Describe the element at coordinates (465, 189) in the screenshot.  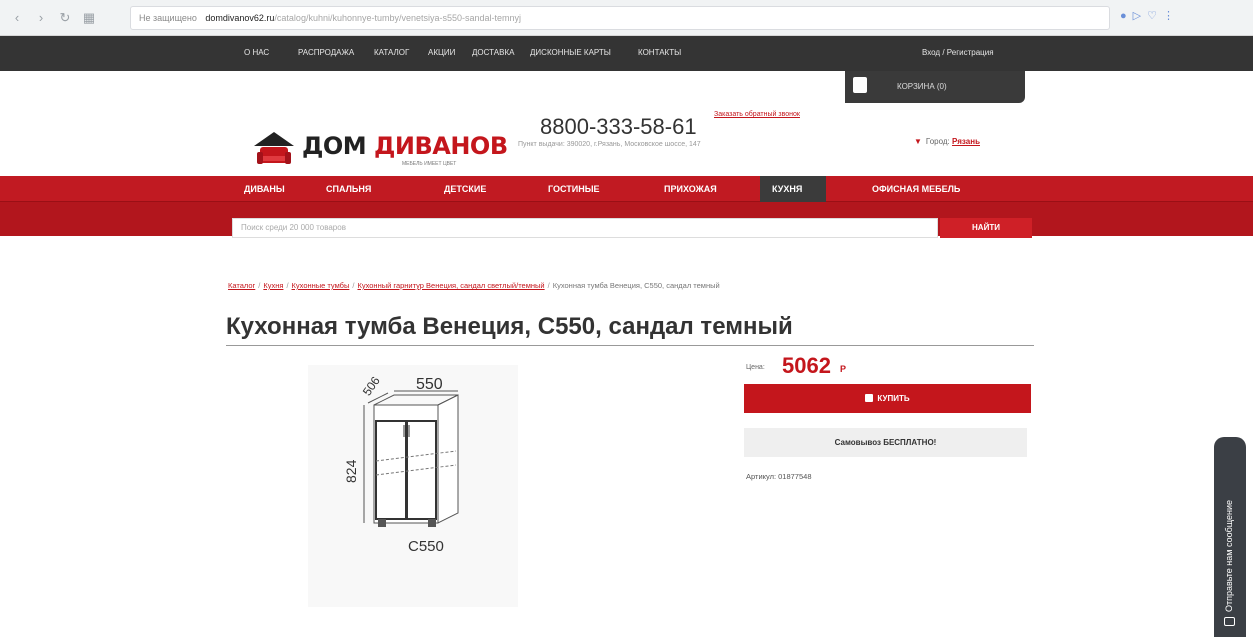
I see `category-kids: ДЕТСКИЕ` at that location.